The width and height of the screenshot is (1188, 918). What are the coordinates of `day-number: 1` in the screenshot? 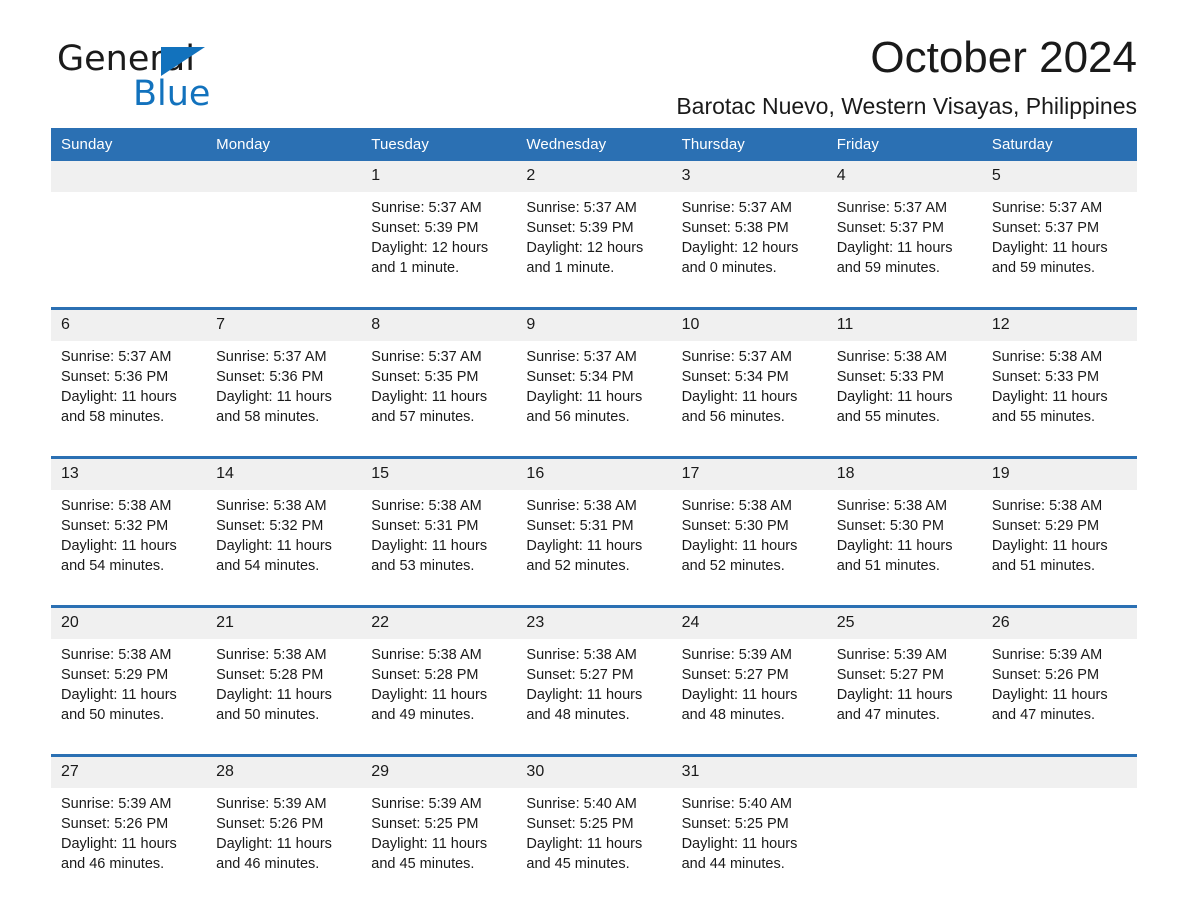 It's located at (439, 176).